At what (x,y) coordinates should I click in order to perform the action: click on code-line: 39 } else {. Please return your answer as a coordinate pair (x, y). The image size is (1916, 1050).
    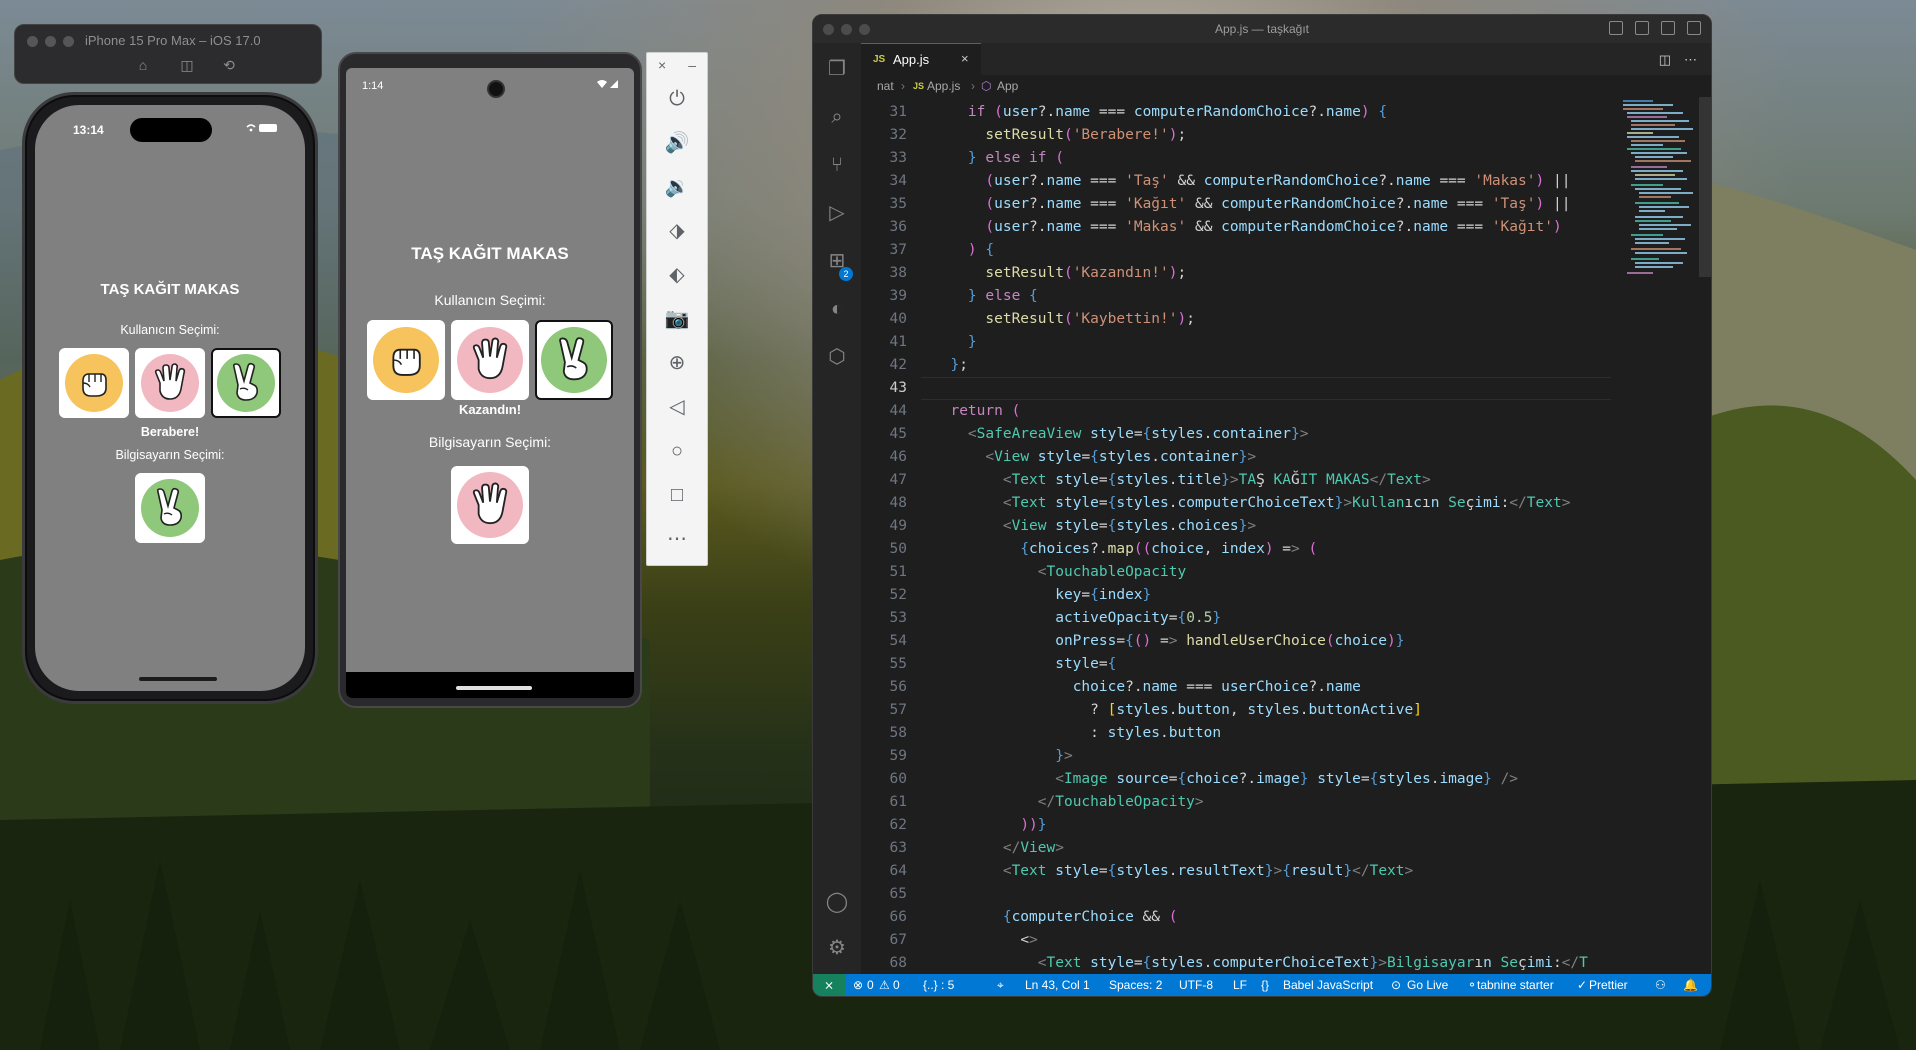
    Looking at the image, I should click on (1286, 296).